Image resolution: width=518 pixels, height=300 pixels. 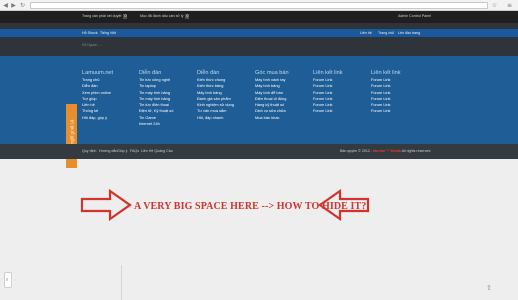 I want to click on footer-link: Internet 24h, so click(x=169, y=124).